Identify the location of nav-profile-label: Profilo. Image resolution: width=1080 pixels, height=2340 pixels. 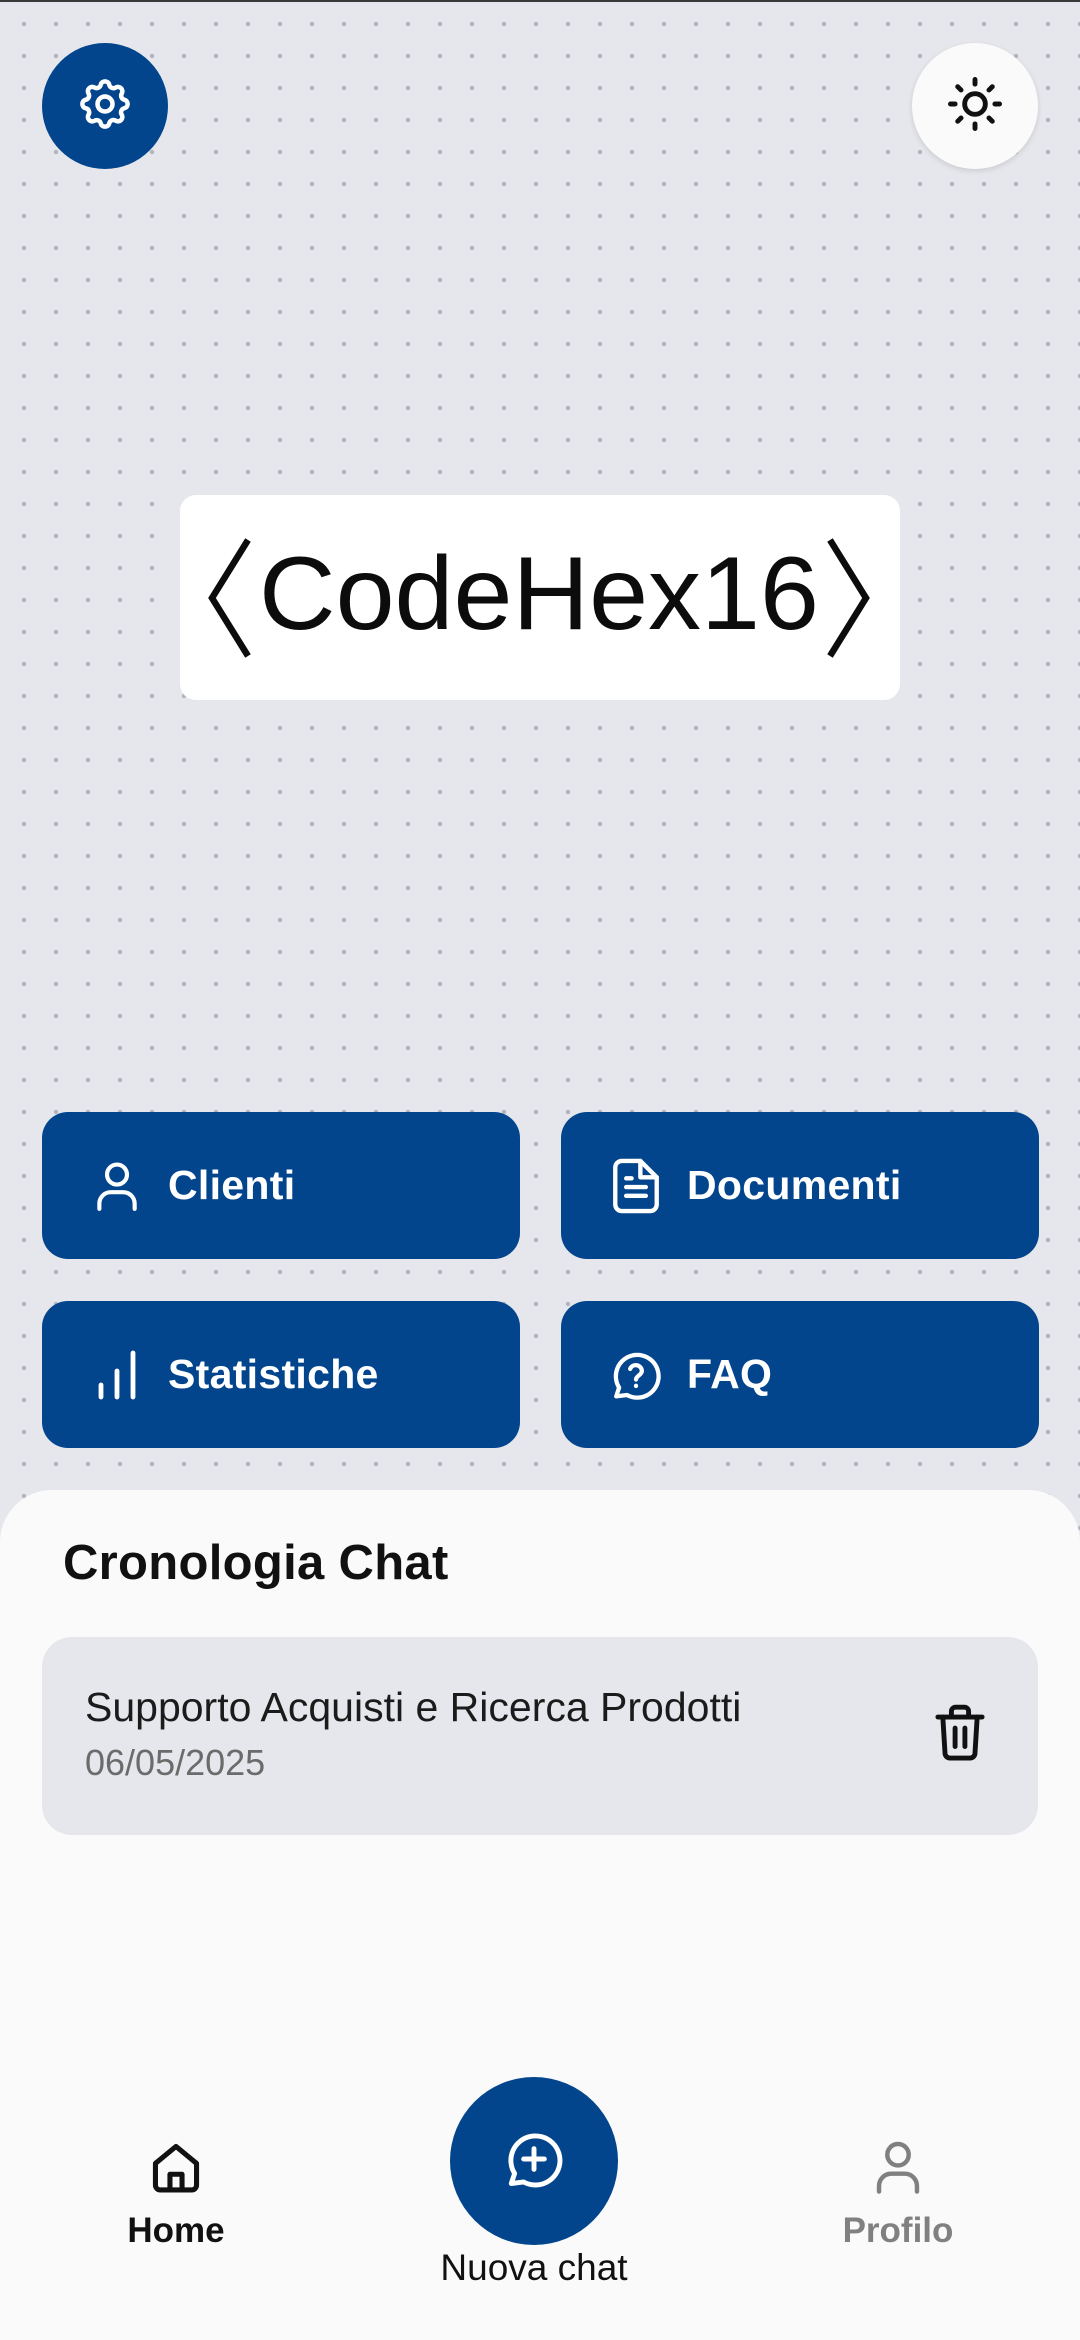
(898, 2230).